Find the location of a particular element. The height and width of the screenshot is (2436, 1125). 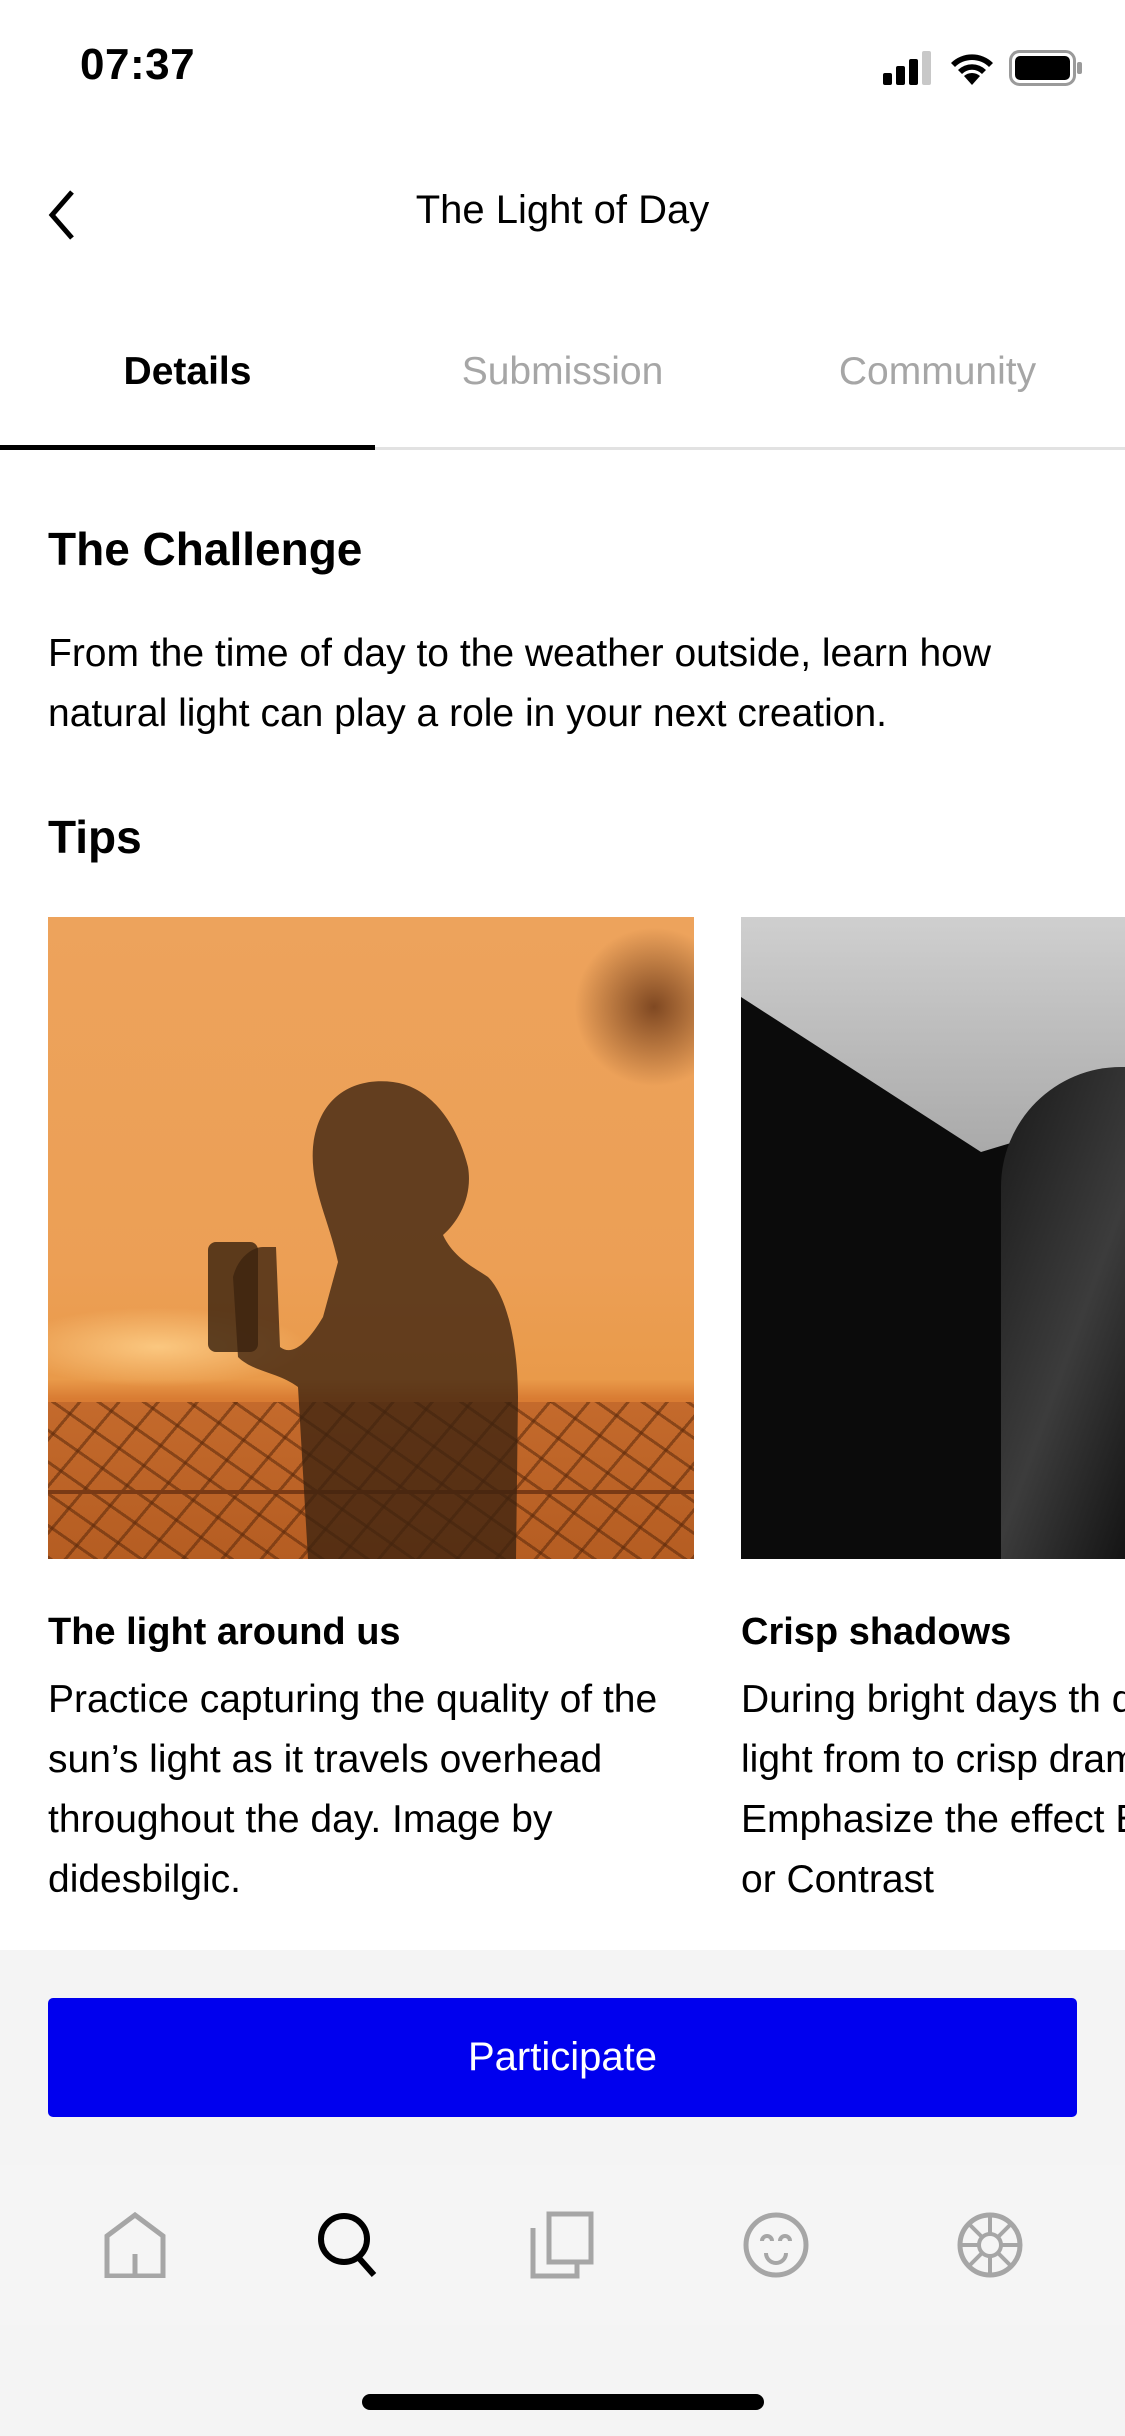

tab-gallery is located at coordinates (562, 2245).